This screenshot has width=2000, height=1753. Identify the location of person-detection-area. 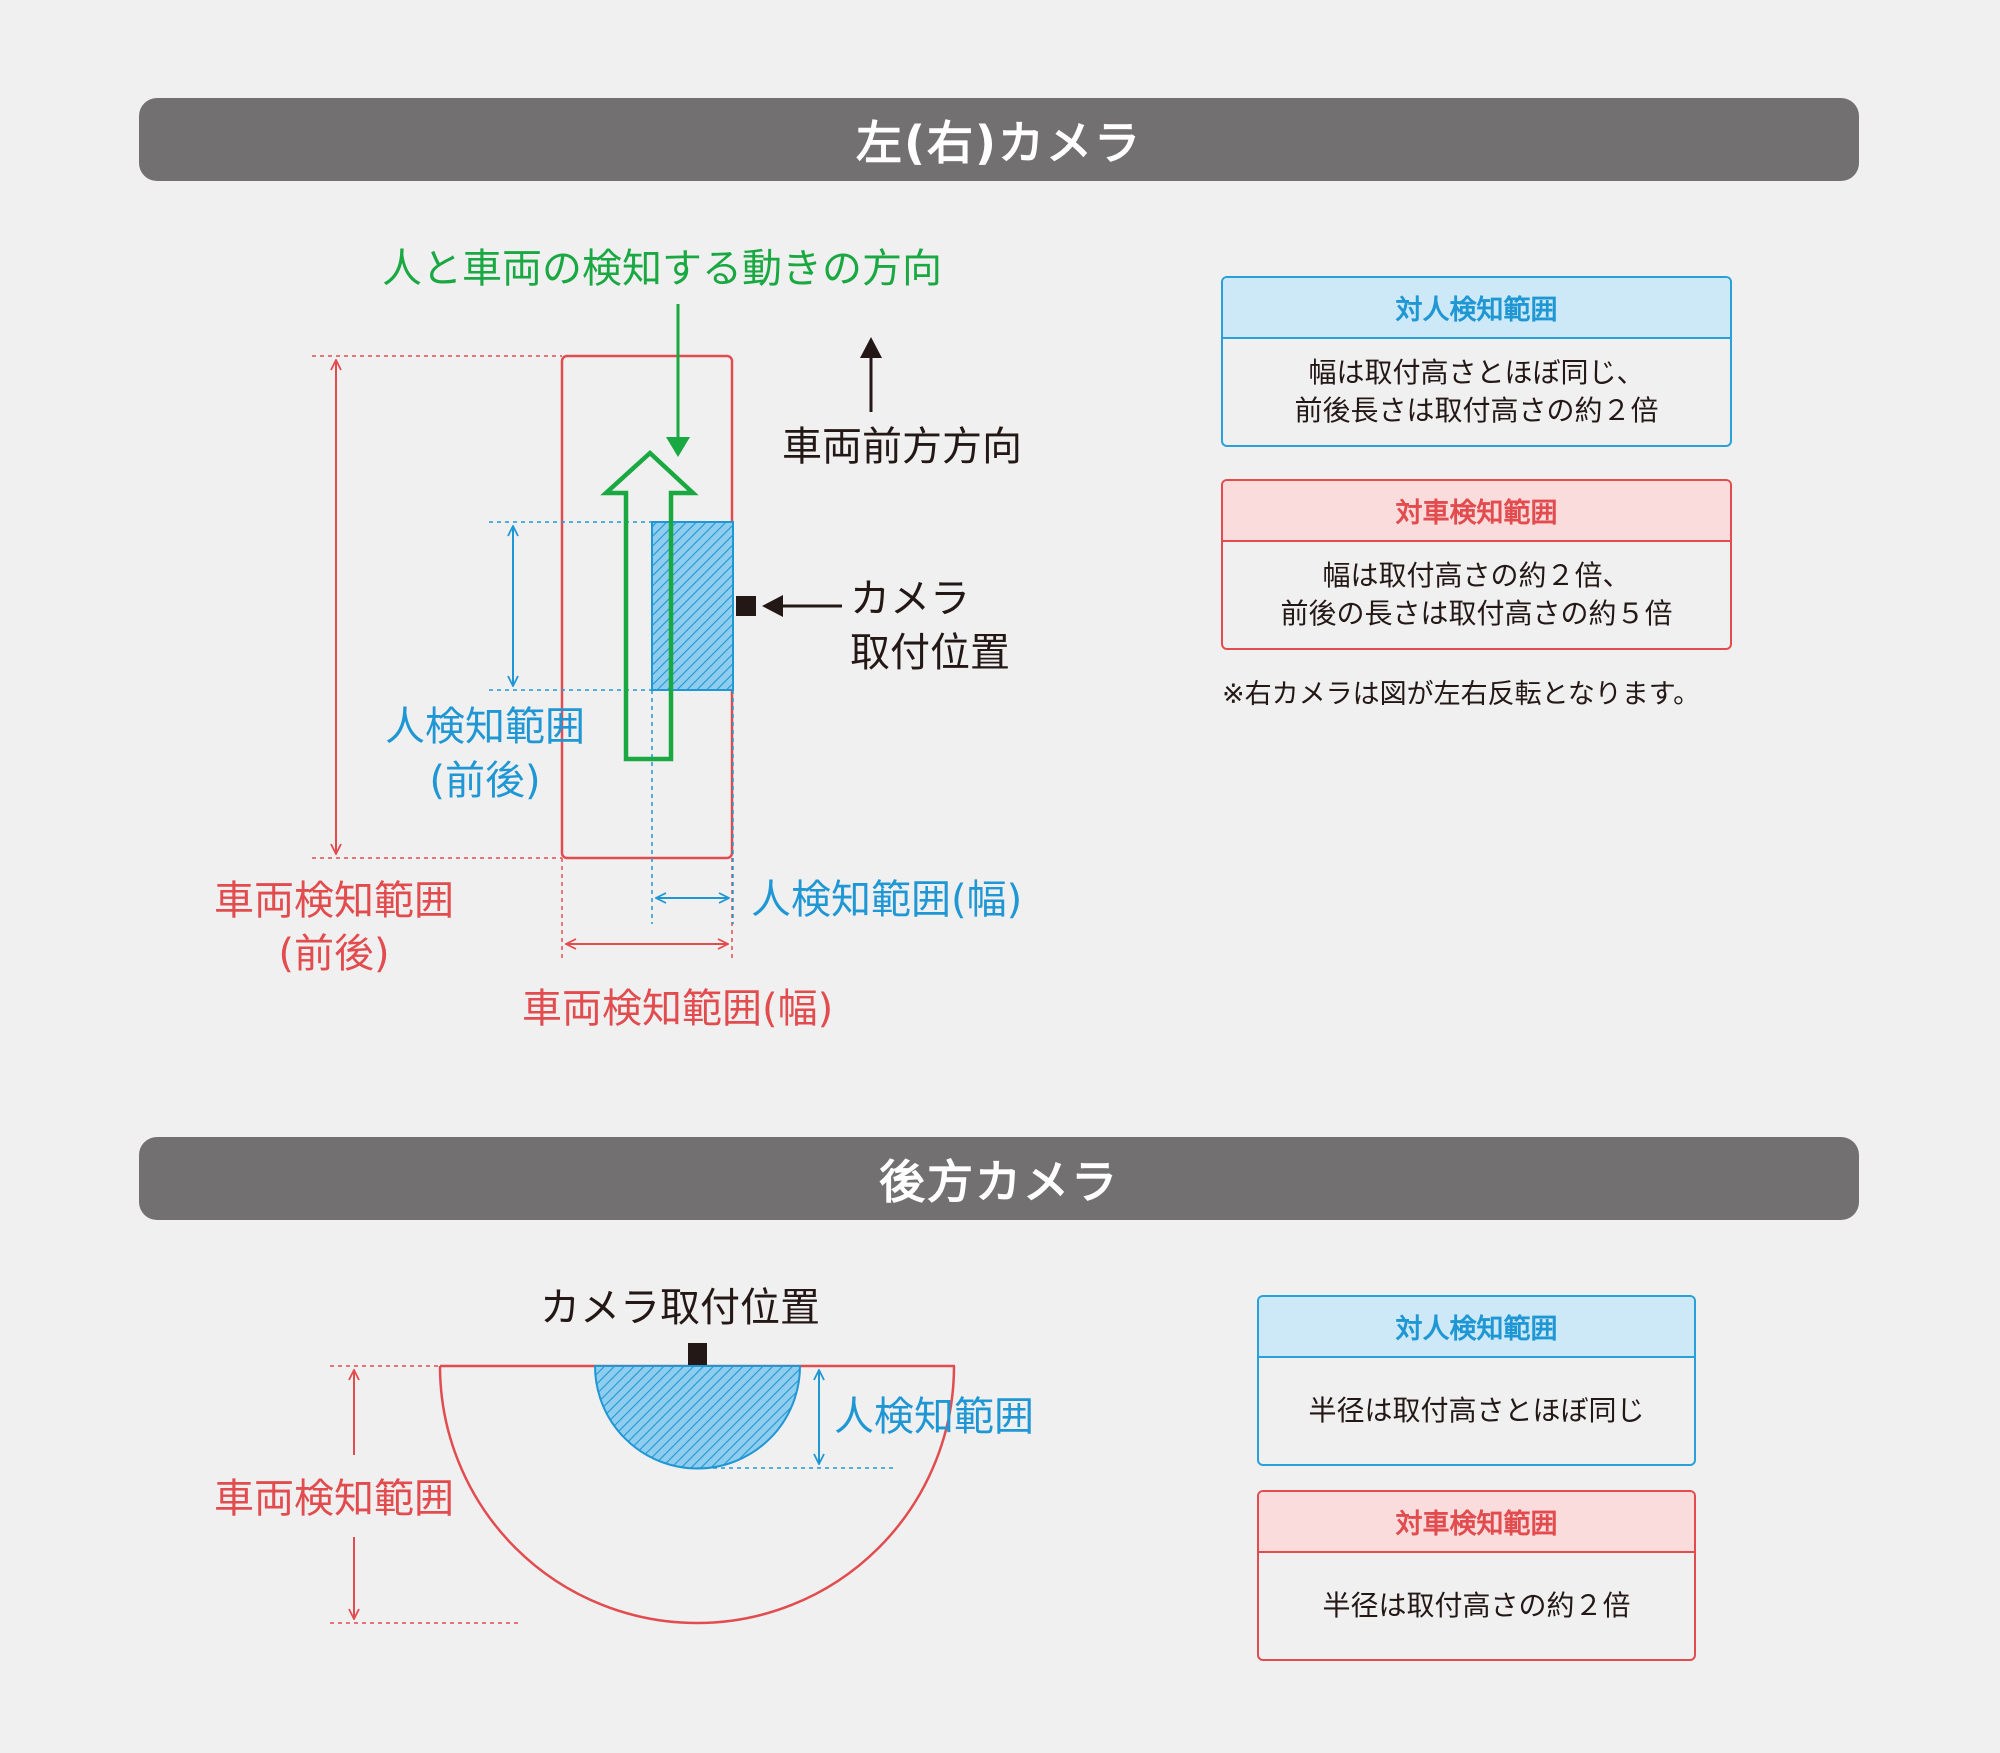
(692, 606).